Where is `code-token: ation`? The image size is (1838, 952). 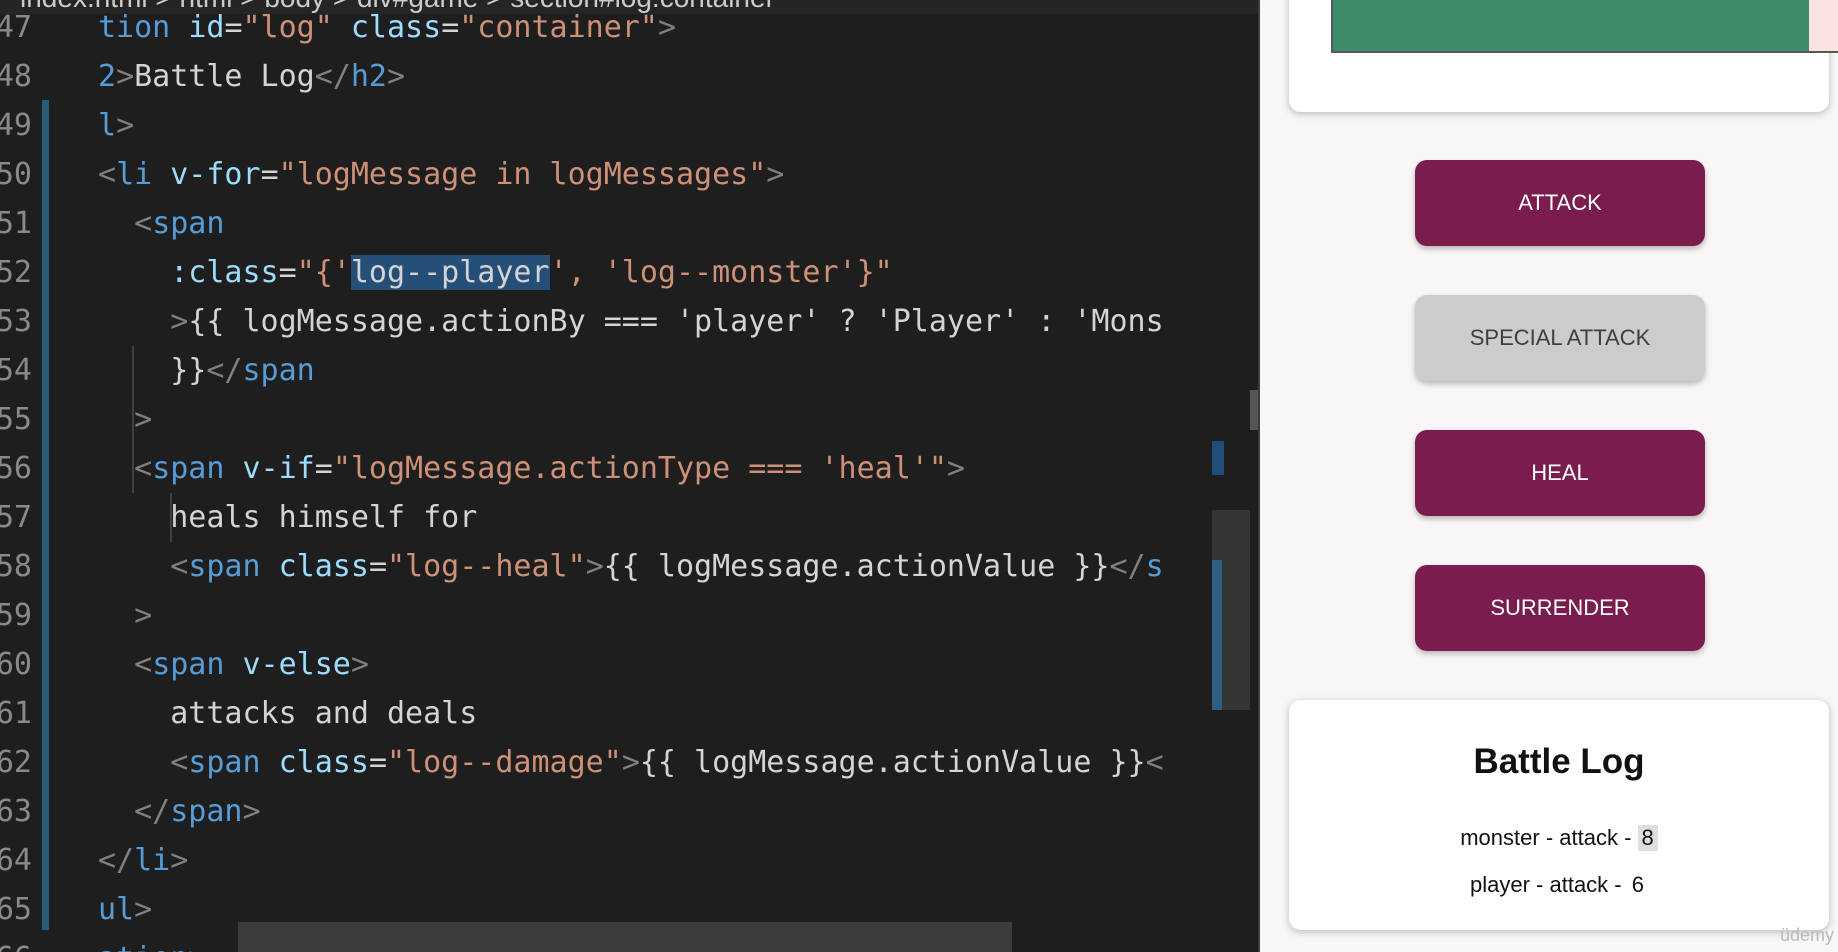
code-token: ation is located at coordinates (143, 946).